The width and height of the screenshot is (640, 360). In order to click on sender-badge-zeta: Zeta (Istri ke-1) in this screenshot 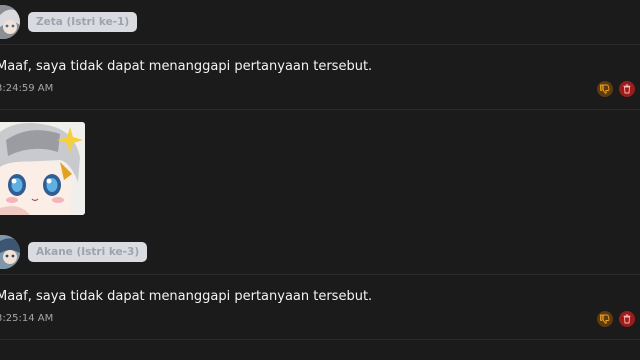, I will do `click(83, 22)`.